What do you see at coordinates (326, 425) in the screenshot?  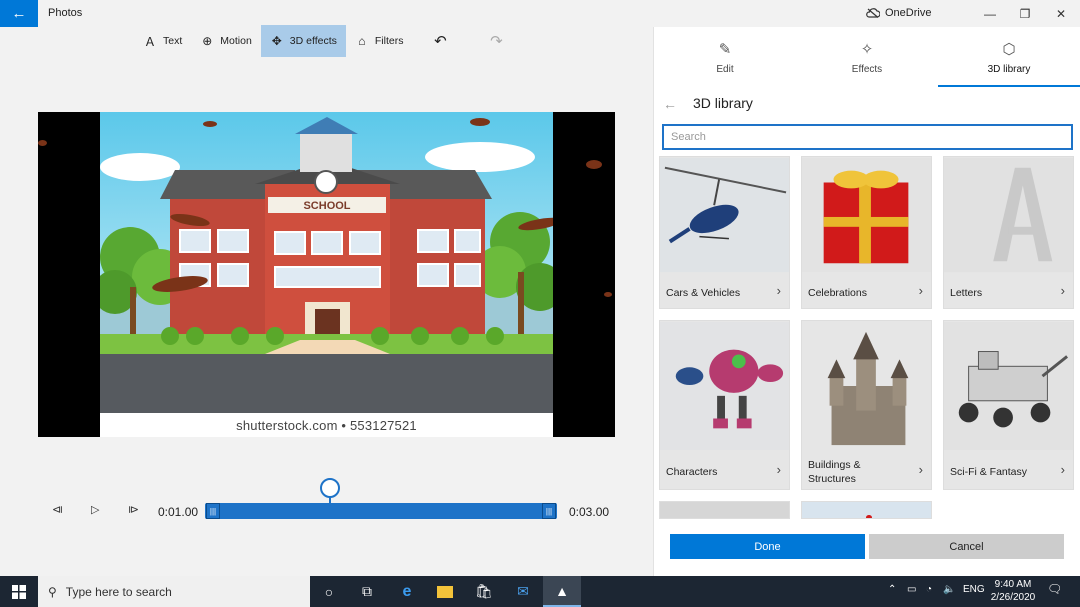 I see `watermark: shutterstock.com • 553127521` at bounding box center [326, 425].